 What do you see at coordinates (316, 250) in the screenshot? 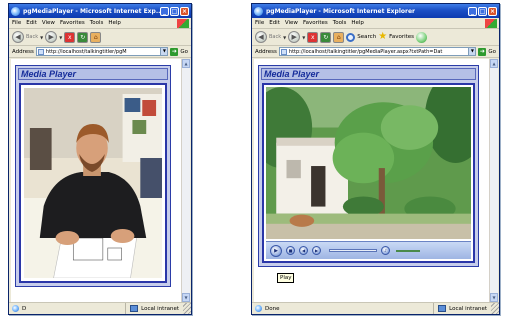
I see `next-icon: ▶` at bounding box center [316, 250].